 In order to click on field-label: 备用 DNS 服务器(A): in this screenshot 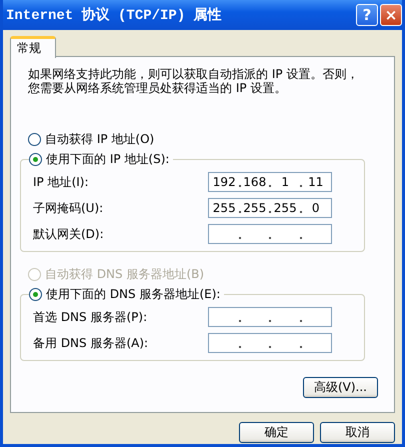, I will do `click(90, 343)`.